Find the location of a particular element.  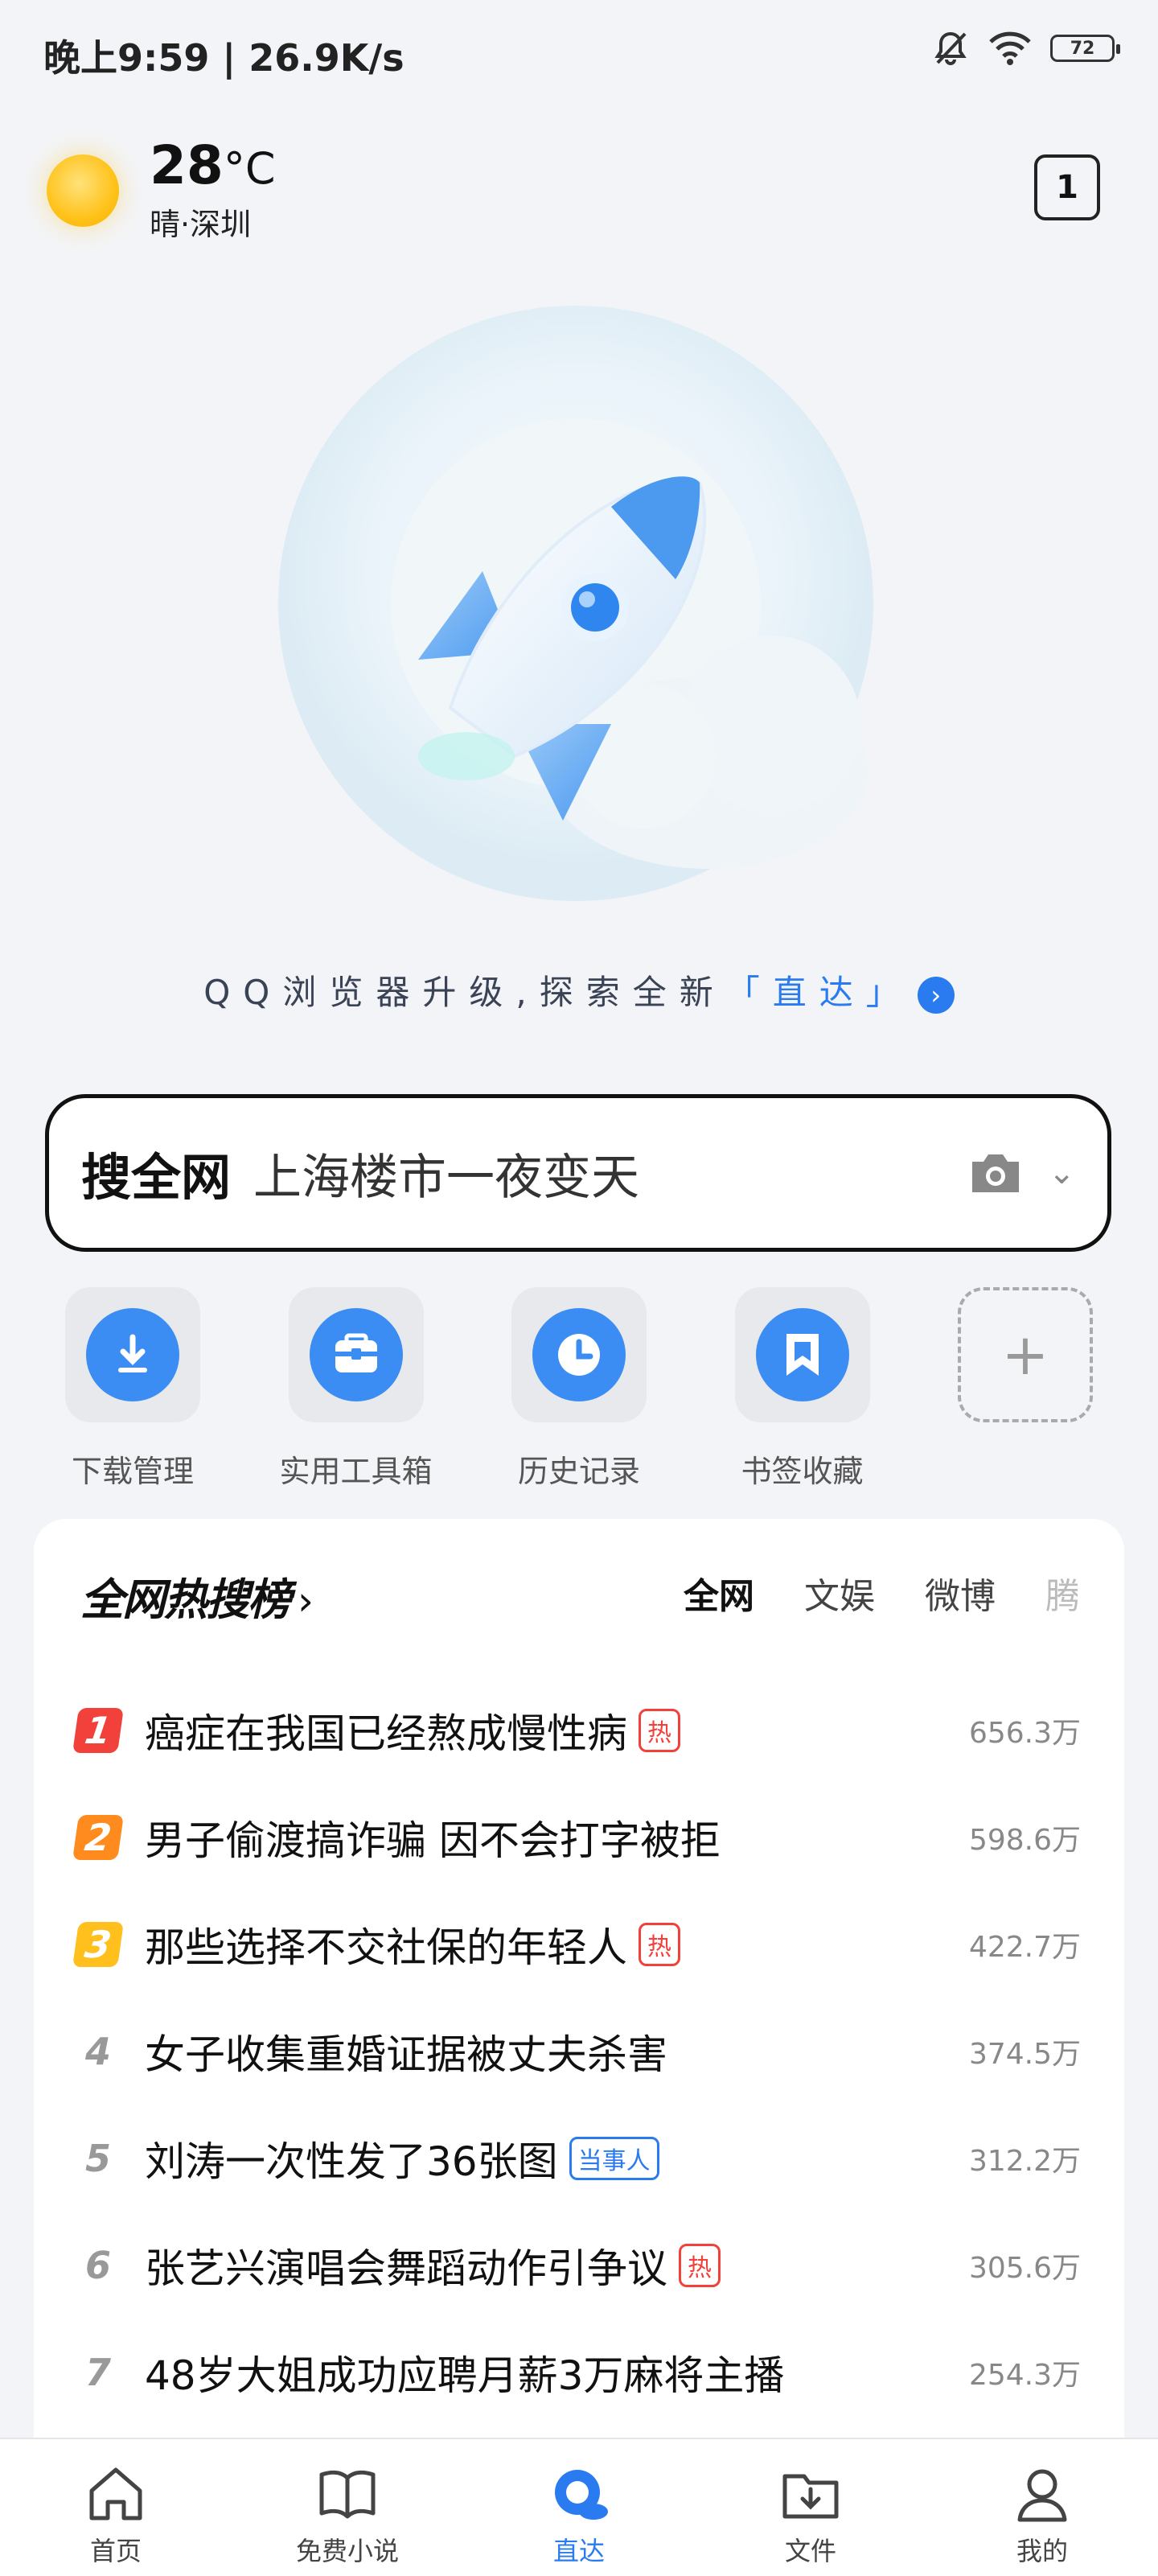

nav-profile: 我的 is located at coordinates (1042, 2507).